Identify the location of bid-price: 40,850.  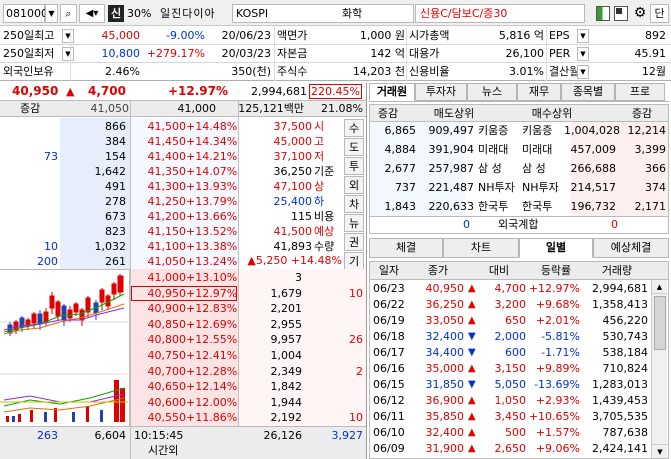
(159, 324).